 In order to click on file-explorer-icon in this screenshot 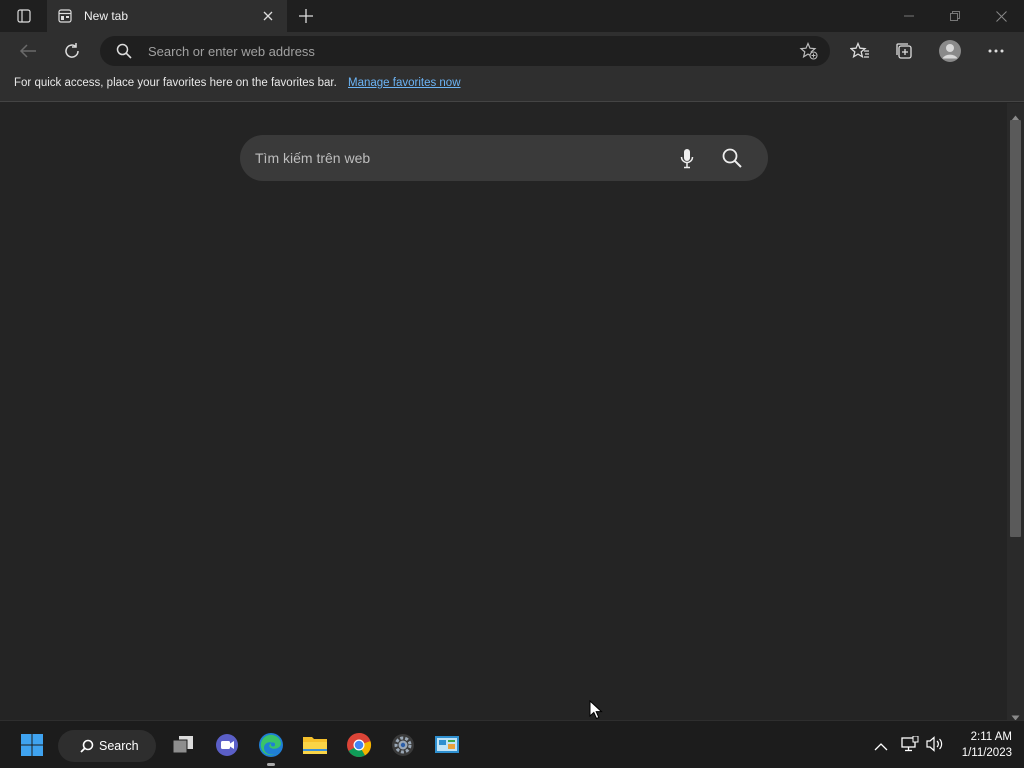, I will do `click(315, 745)`.